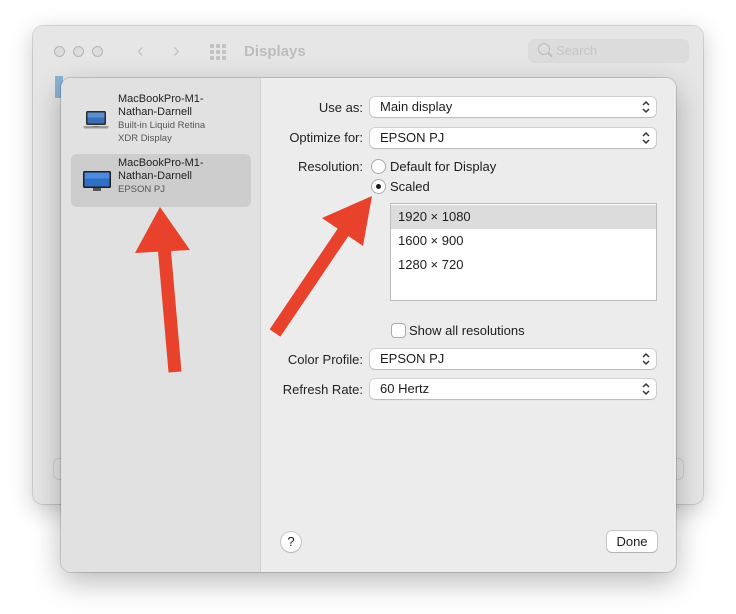 This screenshot has height=614, width=736. Describe the element at coordinates (577, 50) in the screenshot. I see `search-placeholder: Search` at that location.